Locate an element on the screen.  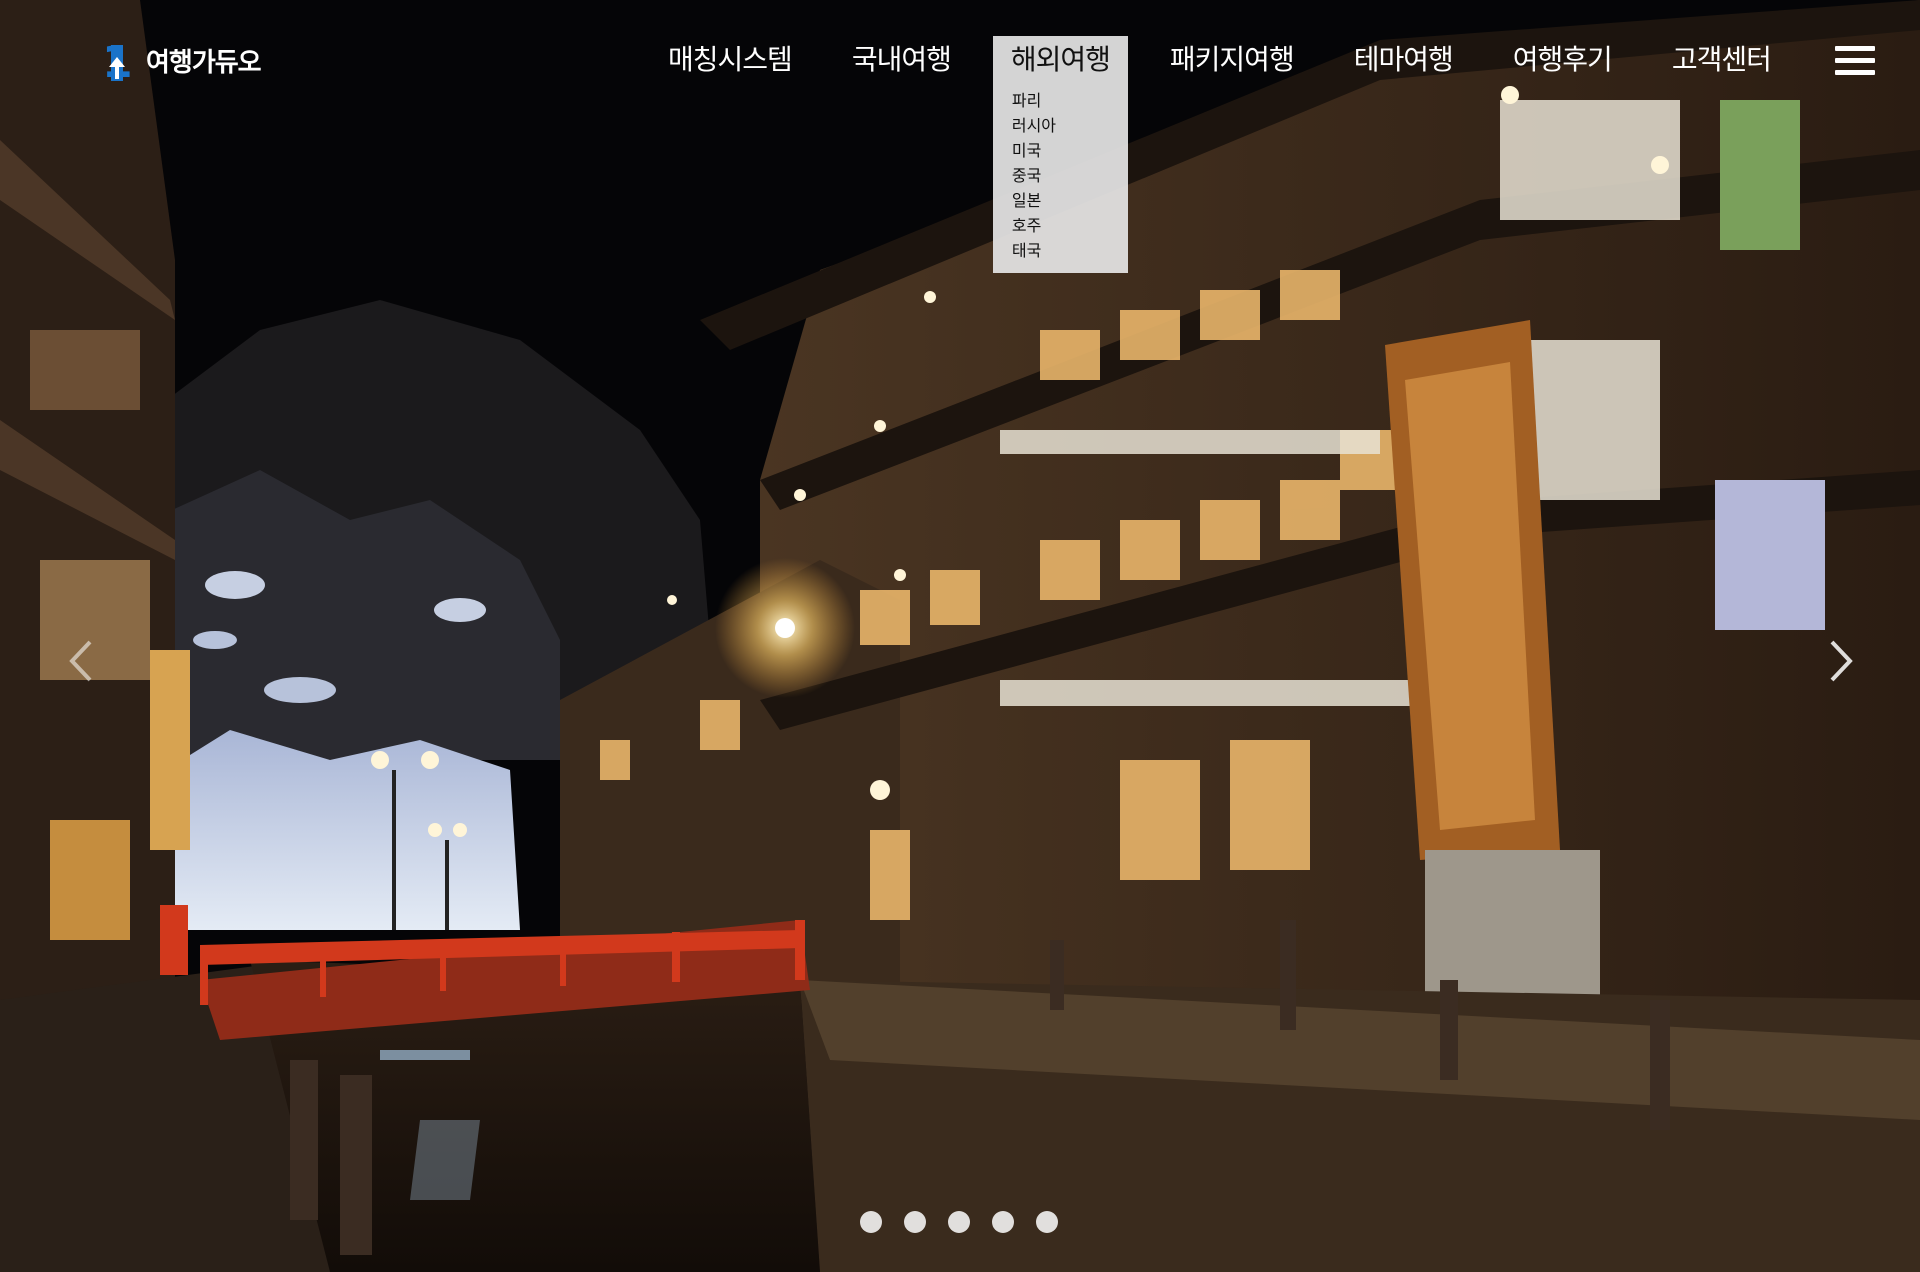
nav-item-overseas-travel: 해외여행 파리 러시아 미국 중국 일본 호주 태국 is located at coordinates (1060, 154).